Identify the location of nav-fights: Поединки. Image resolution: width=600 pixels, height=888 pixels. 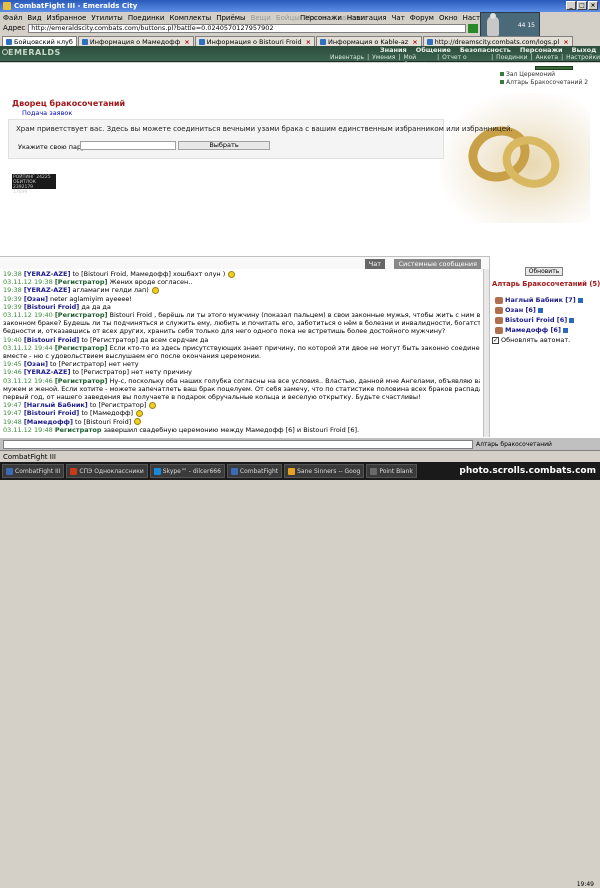
(511, 58).